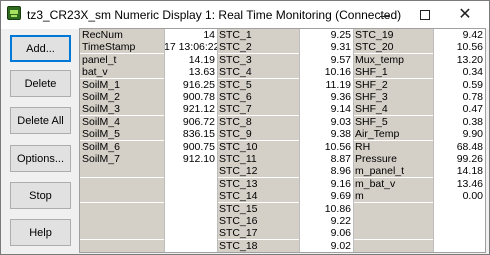  I want to click on field-value-cell: 8.96, so click(326, 171).